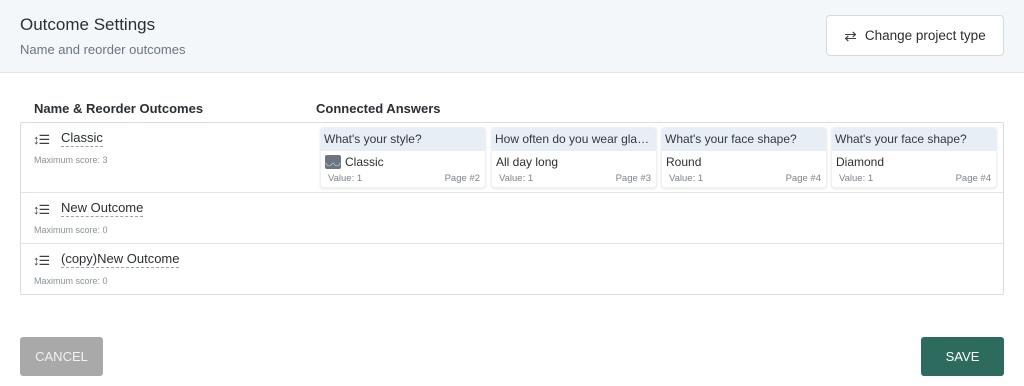 This screenshot has height=386, width=1024. I want to click on outcome-name: Classic, so click(82, 138).